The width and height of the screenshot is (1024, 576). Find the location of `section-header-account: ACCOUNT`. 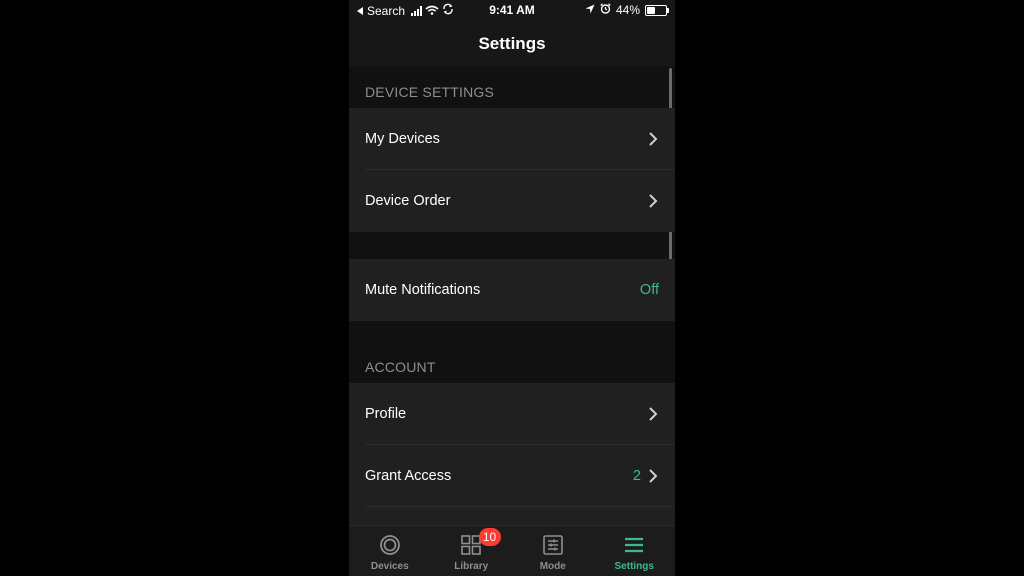

section-header-account: ACCOUNT is located at coordinates (400, 367).